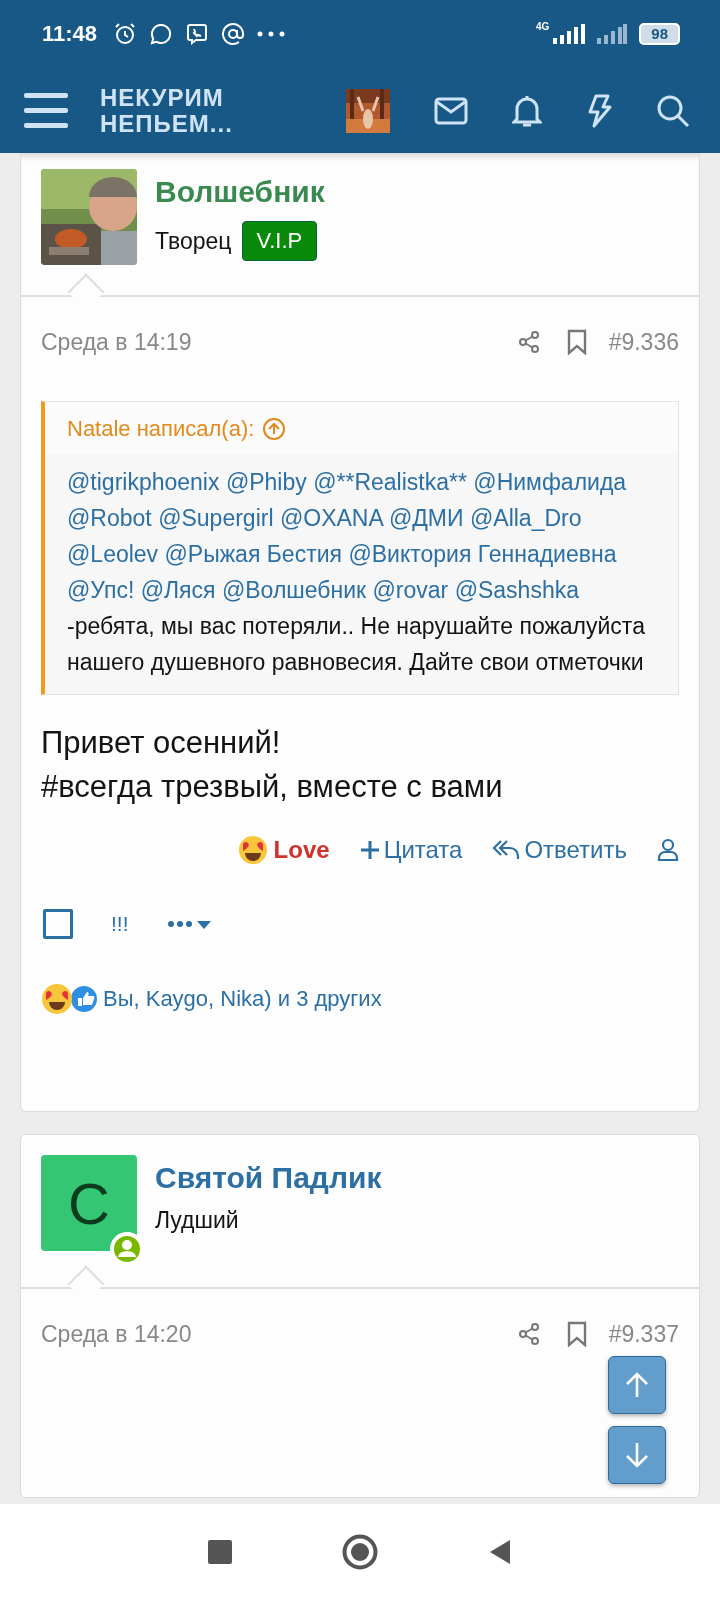 This screenshot has width=720, height=1600. What do you see at coordinates (506, 850) in the screenshot?
I see `reply-icon` at bounding box center [506, 850].